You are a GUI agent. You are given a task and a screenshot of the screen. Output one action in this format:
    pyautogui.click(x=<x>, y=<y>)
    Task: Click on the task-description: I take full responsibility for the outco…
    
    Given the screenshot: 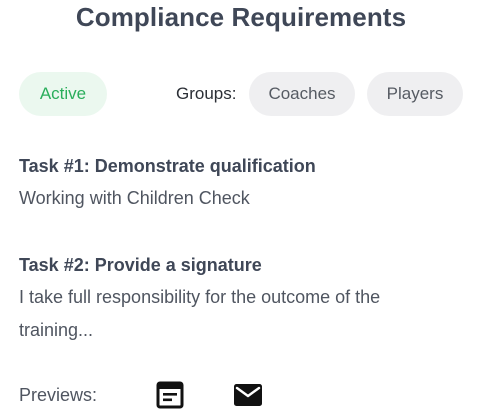 What is the action you would take?
    pyautogui.click(x=200, y=313)
    